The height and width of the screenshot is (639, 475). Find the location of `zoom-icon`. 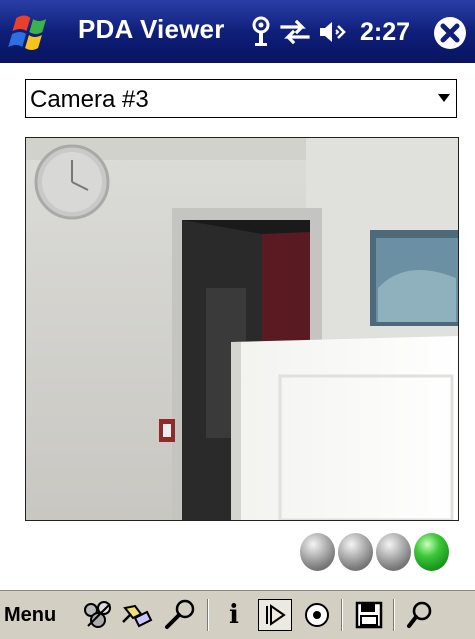

zoom-icon is located at coordinates (420, 615).